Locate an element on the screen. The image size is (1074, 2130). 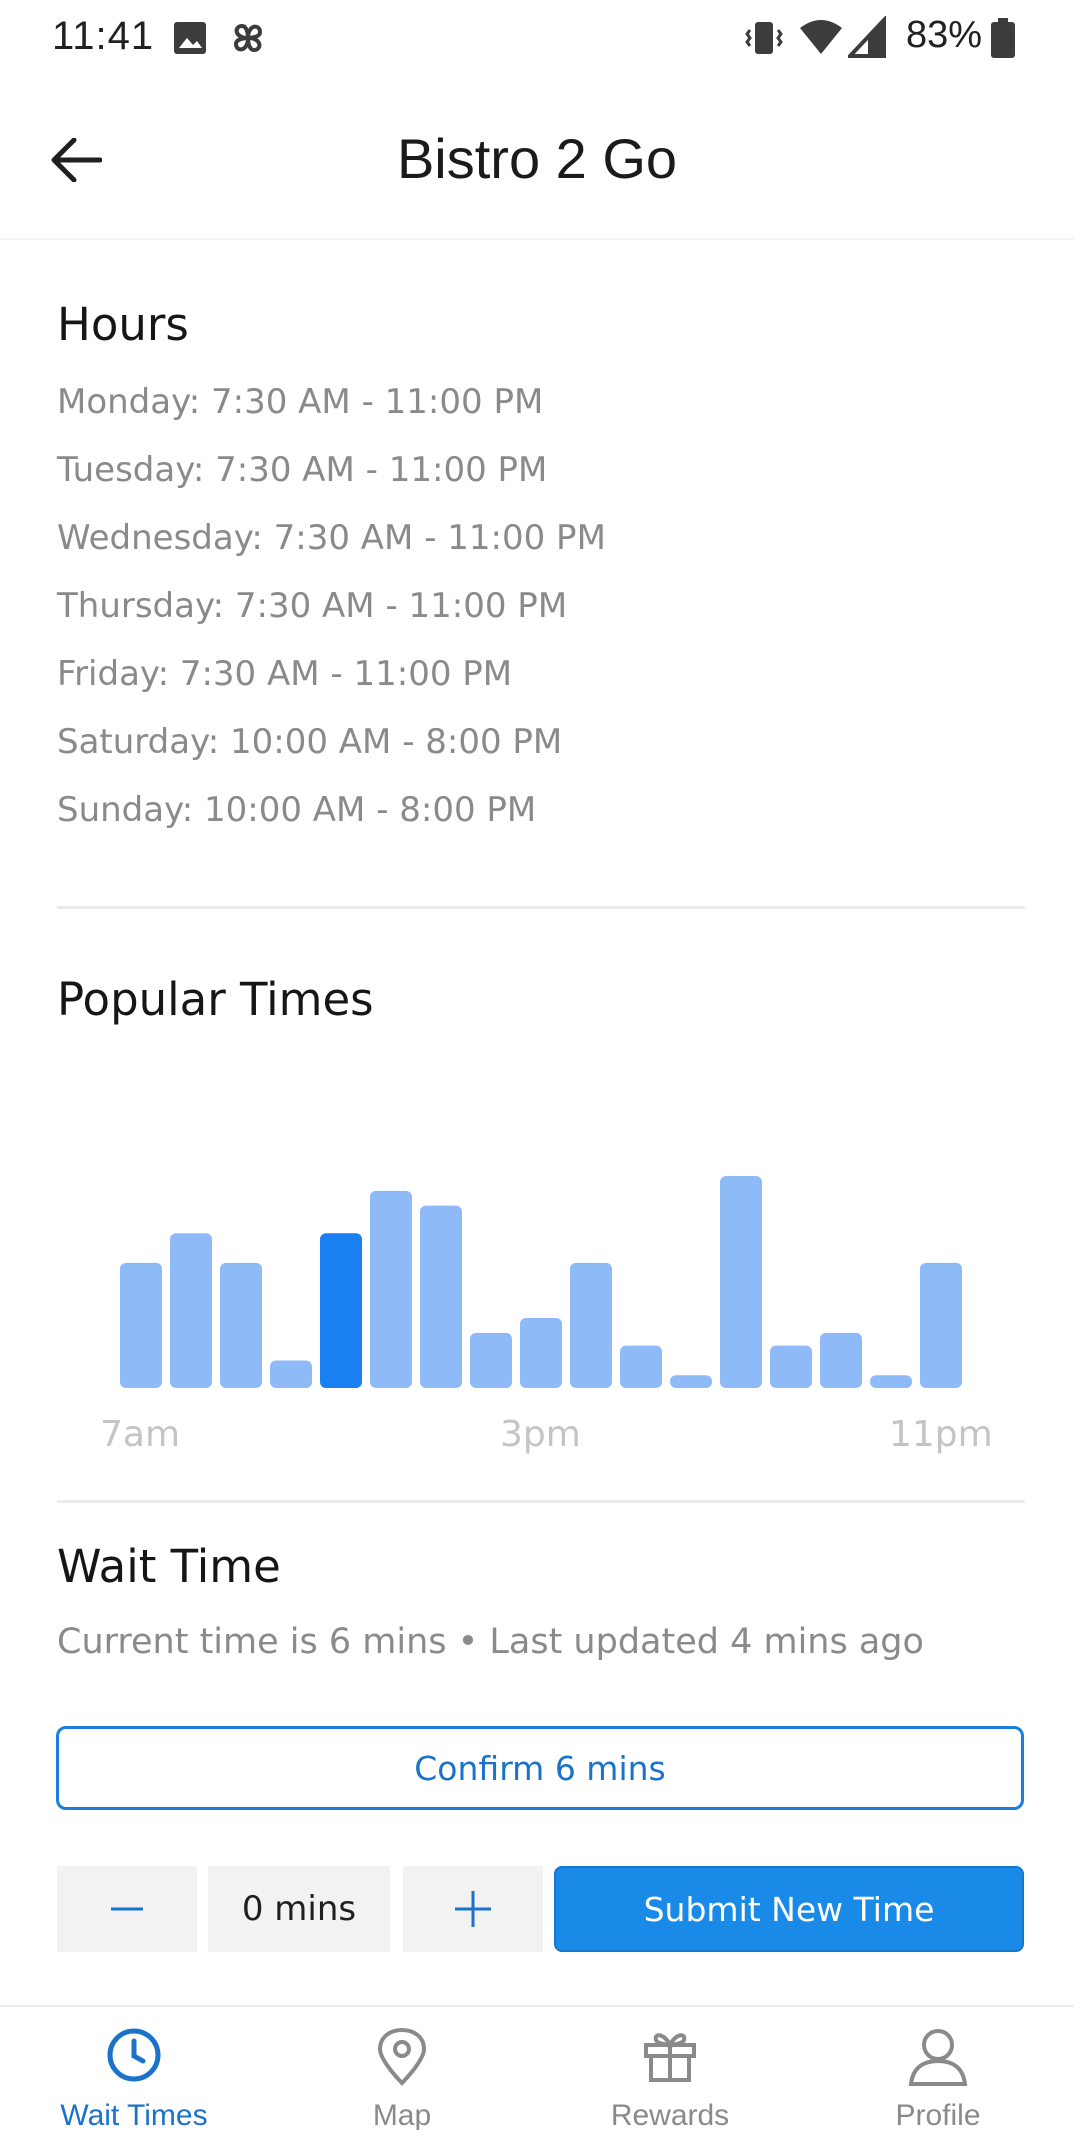
hours-line: Sunday: 10:00 AM - 8:00 PM is located at coordinates (297, 810).